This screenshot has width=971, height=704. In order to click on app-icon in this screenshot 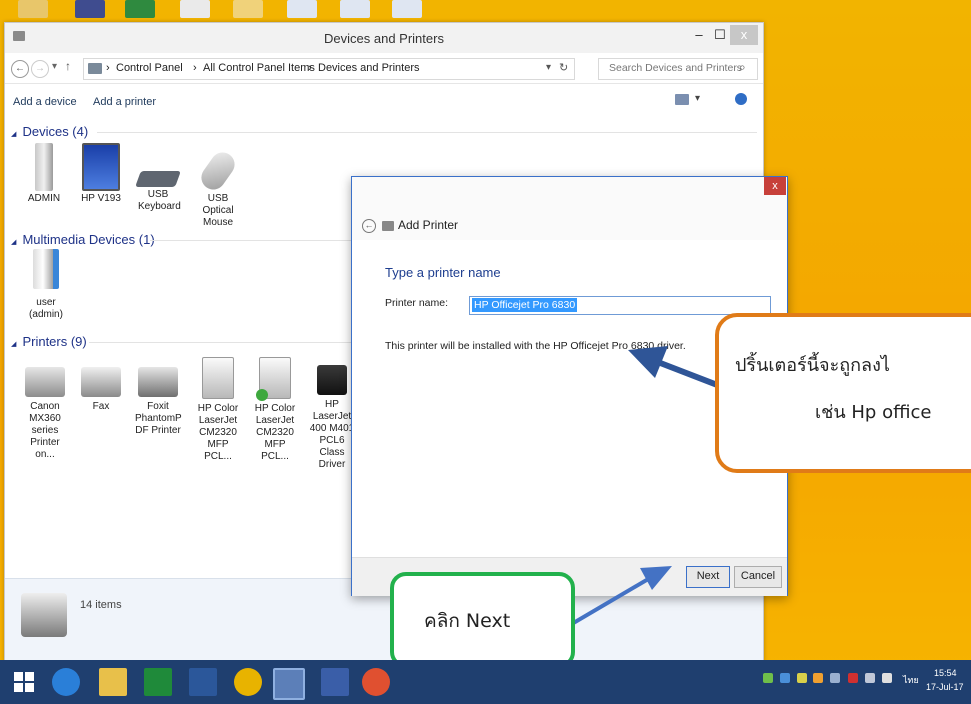, I will do `click(376, 682)`.